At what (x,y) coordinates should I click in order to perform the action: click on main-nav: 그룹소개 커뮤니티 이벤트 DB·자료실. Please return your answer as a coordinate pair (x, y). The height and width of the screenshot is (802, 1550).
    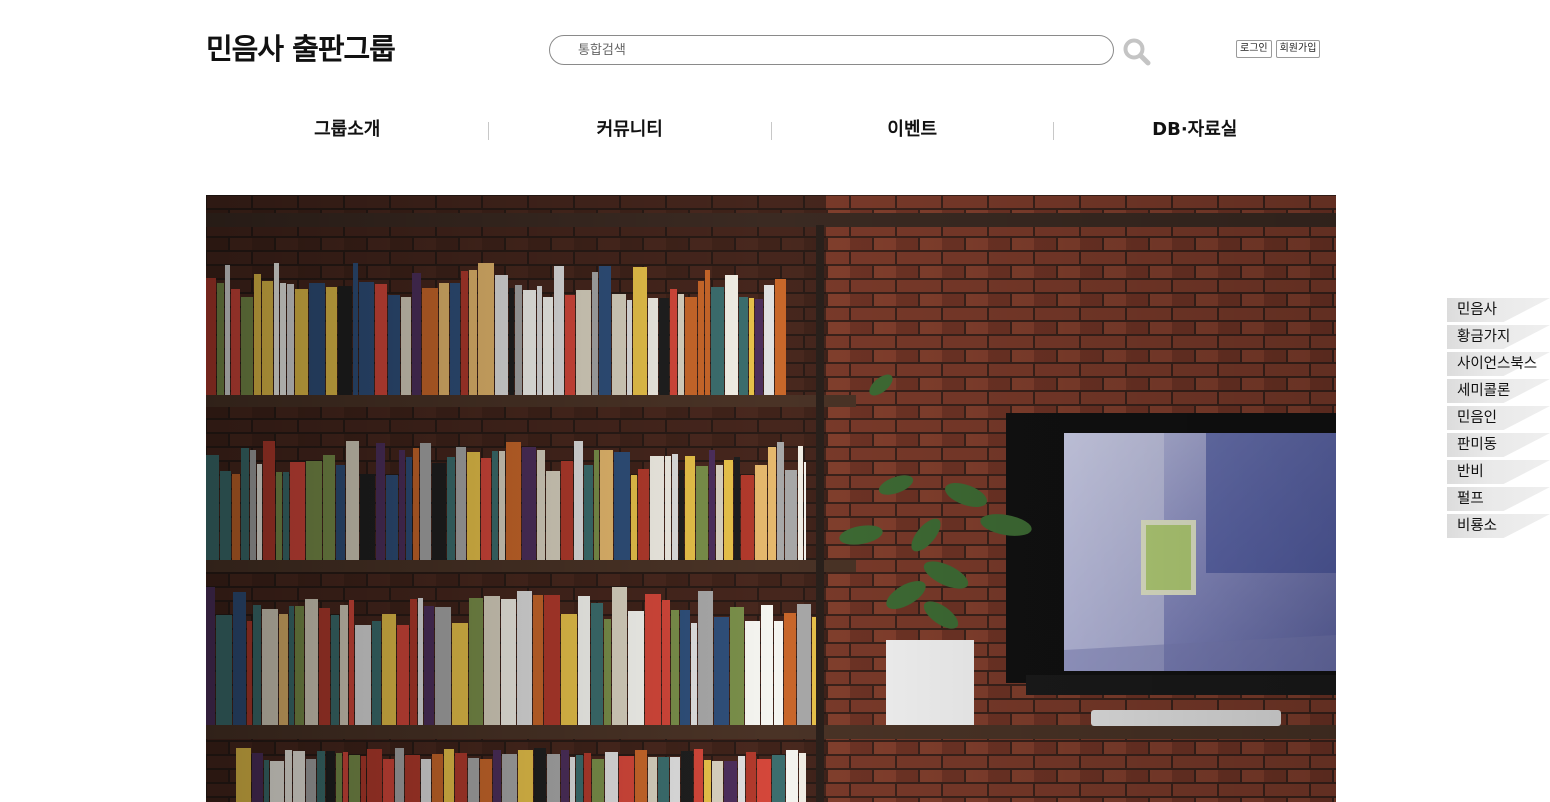
    Looking at the image, I should click on (771, 131).